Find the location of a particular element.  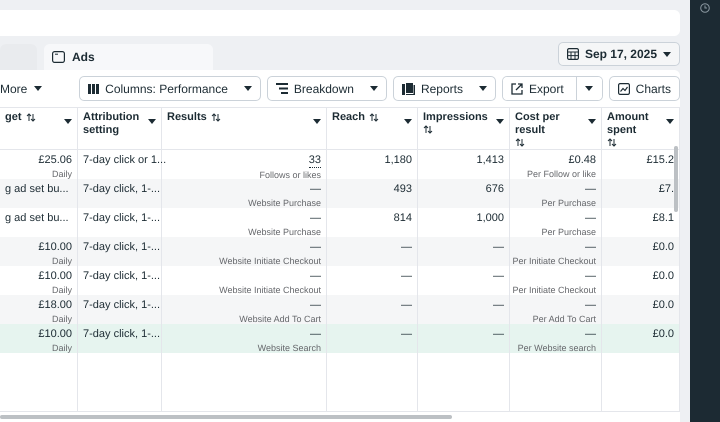

date-button: Sep 17, 2025 is located at coordinates (619, 54).